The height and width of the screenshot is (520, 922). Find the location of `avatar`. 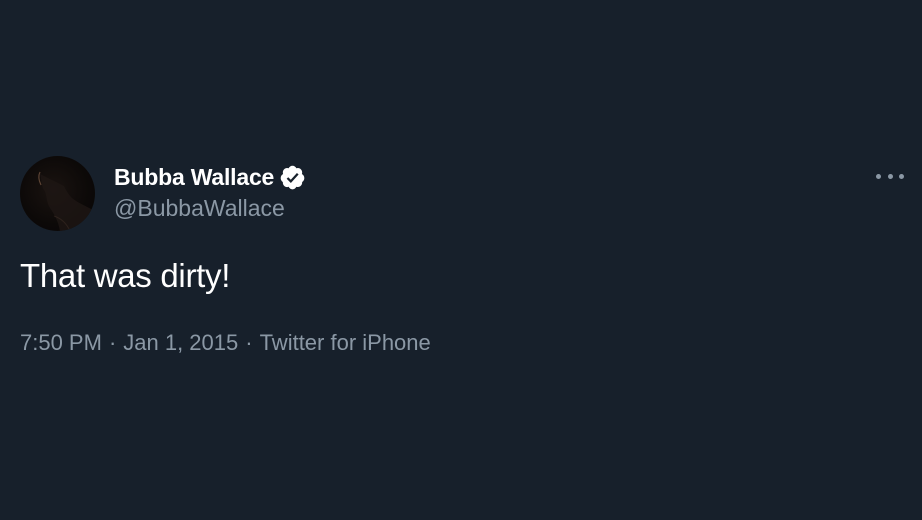

avatar is located at coordinates (57, 193).